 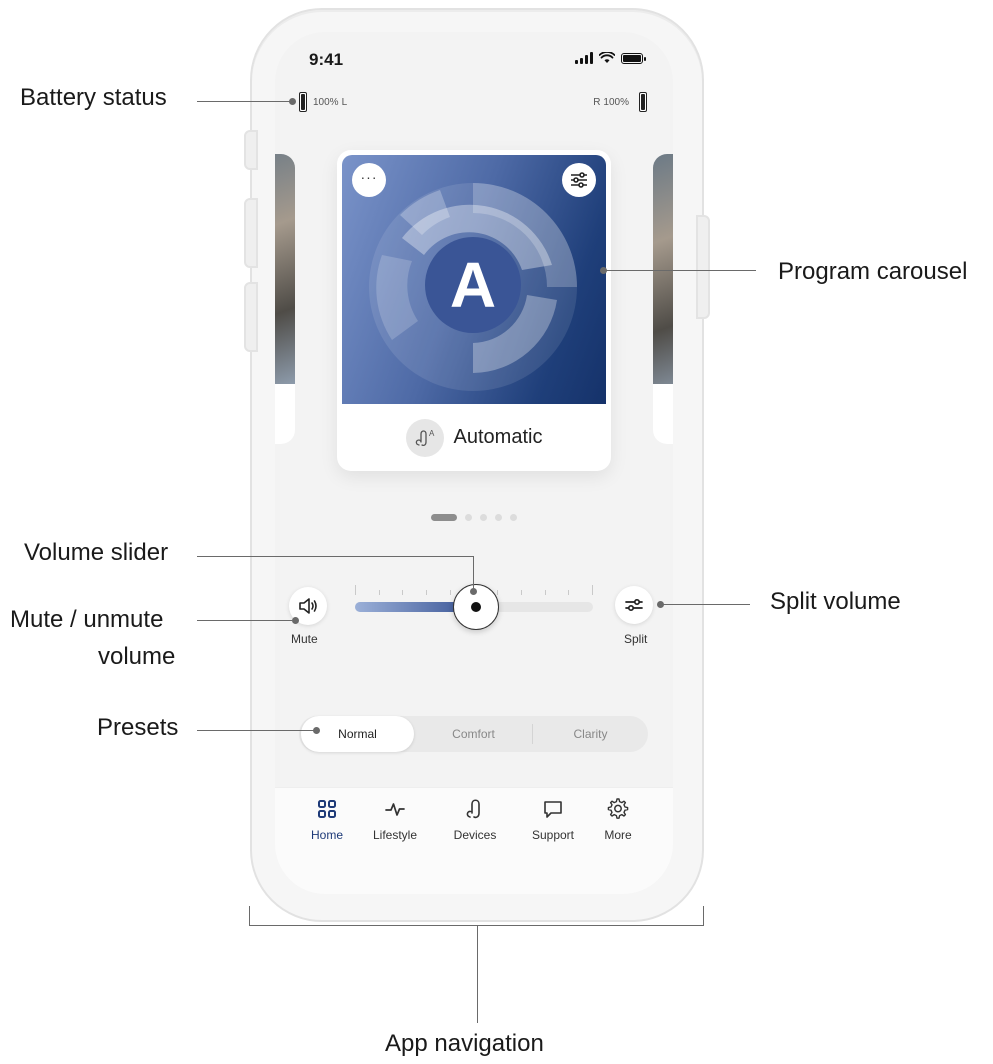 What do you see at coordinates (444, 517) in the screenshot?
I see `pager-dot-active` at bounding box center [444, 517].